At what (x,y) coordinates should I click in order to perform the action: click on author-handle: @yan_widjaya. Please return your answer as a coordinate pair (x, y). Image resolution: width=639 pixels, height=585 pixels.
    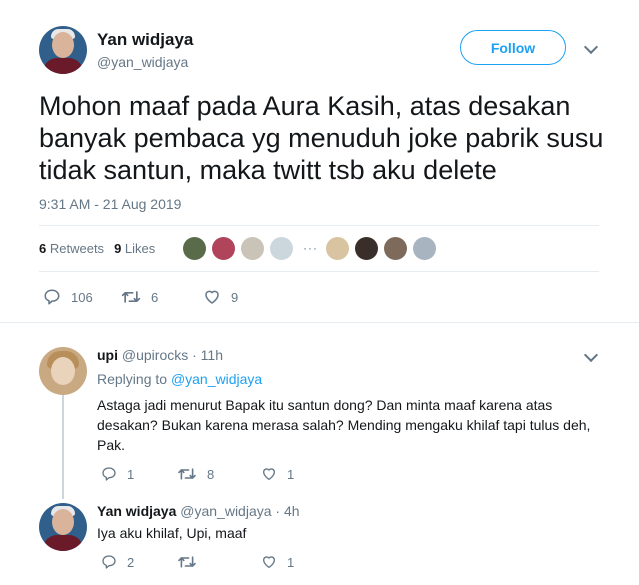
    Looking at the image, I should click on (142, 62).